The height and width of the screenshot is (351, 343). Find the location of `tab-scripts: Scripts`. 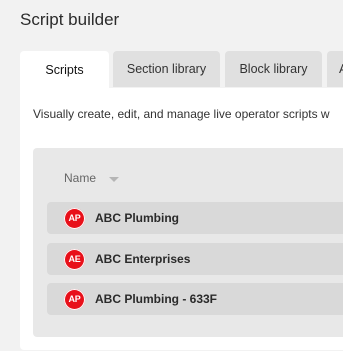

tab-scripts: Scripts is located at coordinates (64, 70).